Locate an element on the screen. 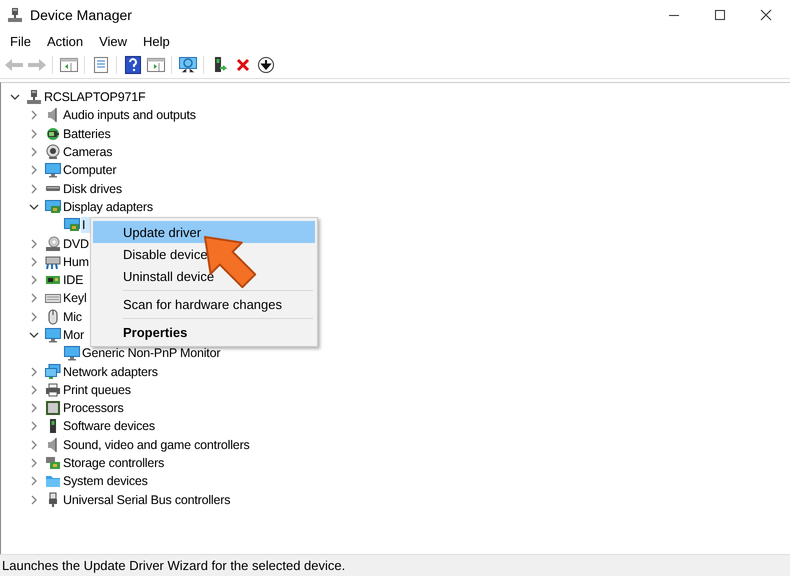 This screenshot has height=576, width=790. tree-item: Generic Non-PnP Monitor is located at coordinates (151, 353).